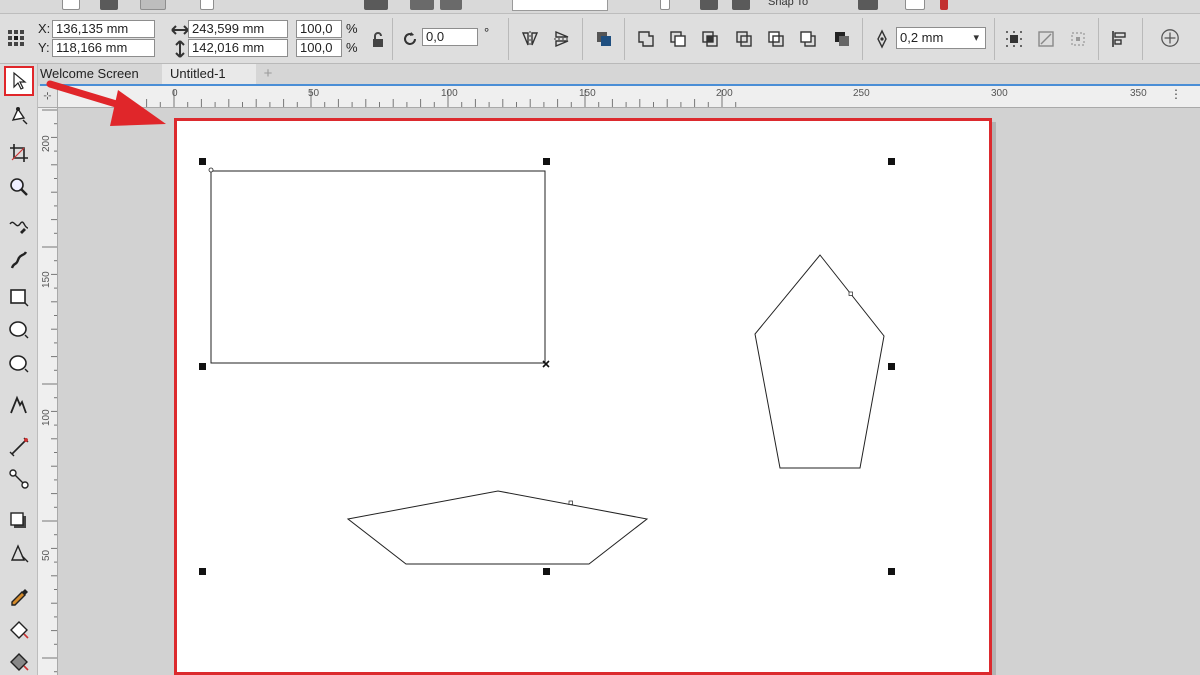  I want to click on print-icon, so click(153, 5).